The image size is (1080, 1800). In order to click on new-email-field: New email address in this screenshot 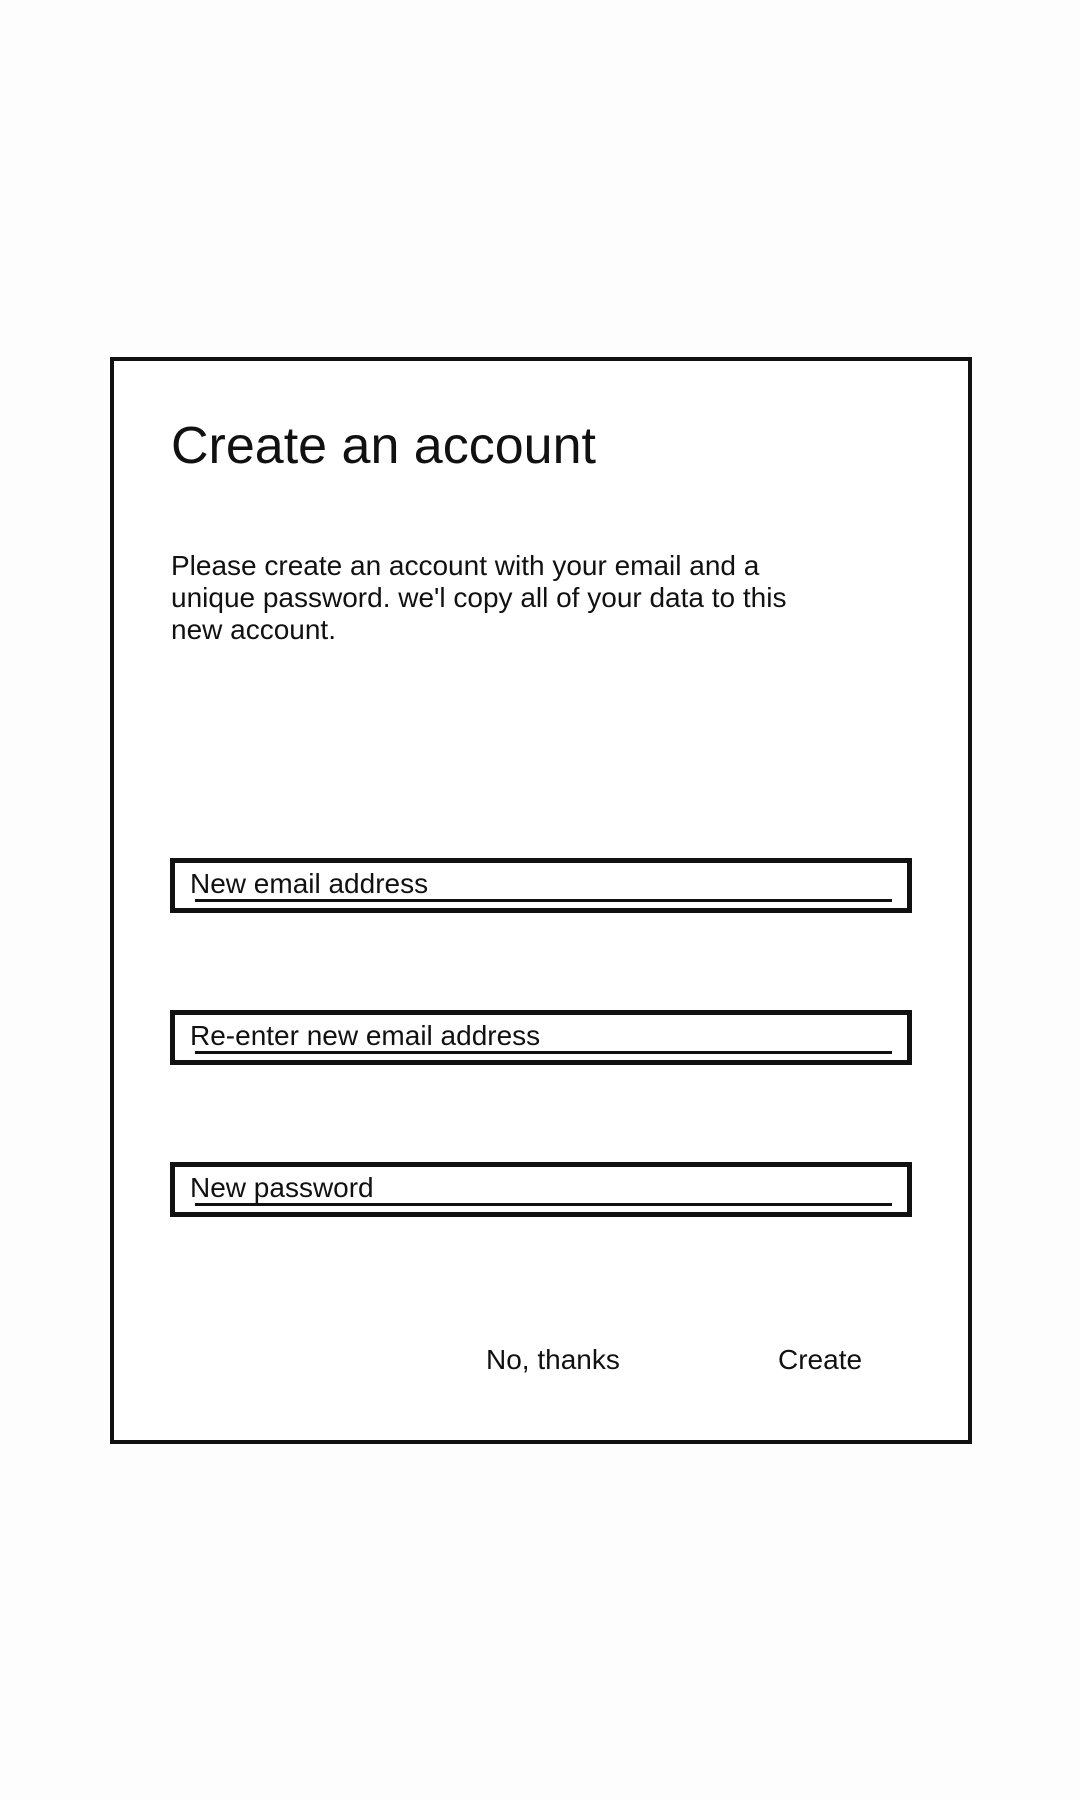, I will do `click(541, 885)`.